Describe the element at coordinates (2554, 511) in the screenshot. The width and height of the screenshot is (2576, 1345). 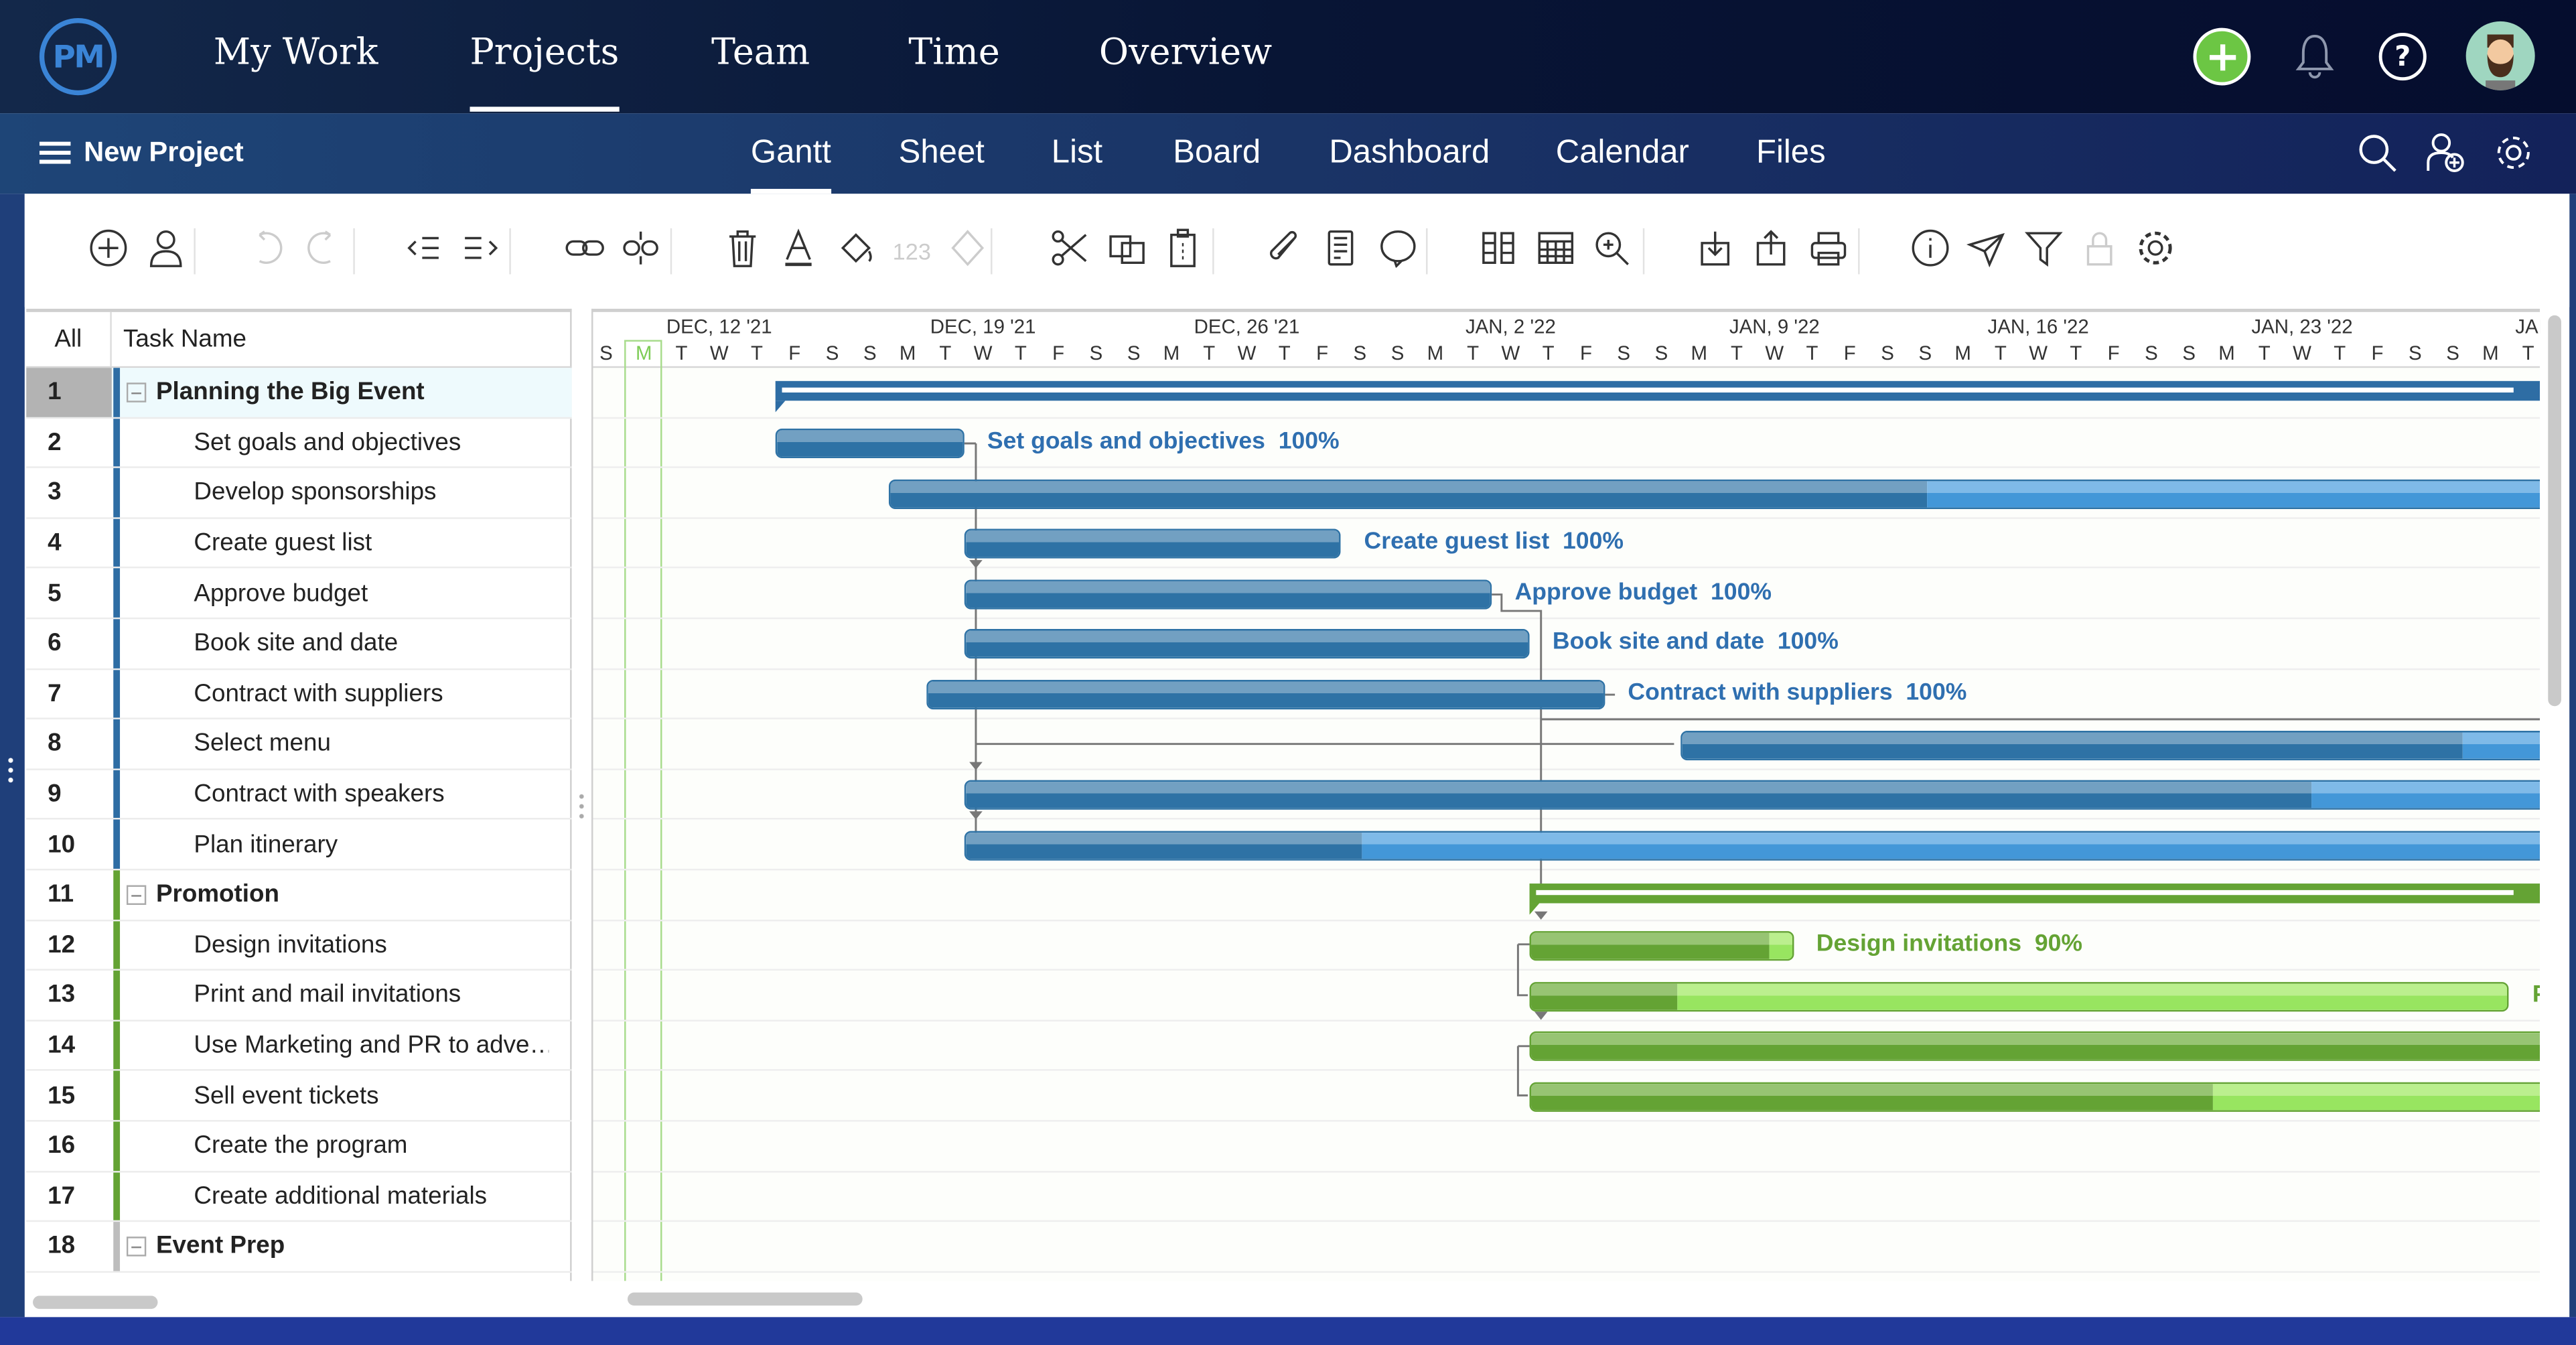
I see `gantt-vertical-scrollbar` at that location.